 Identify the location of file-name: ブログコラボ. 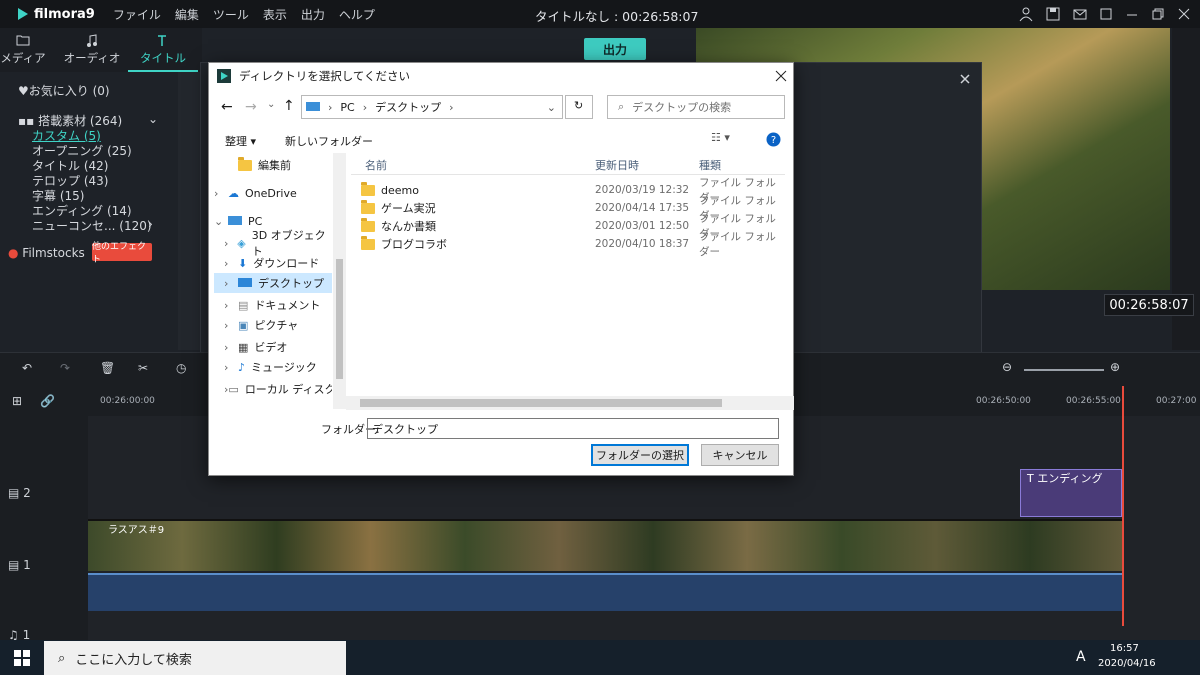
(414, 244).